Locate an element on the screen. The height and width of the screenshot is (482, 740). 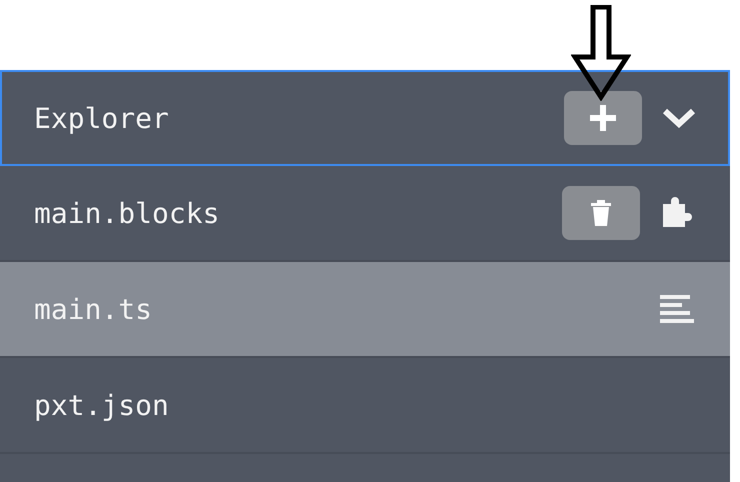
file-name: pxt.json is located at coordinates (102, 405).